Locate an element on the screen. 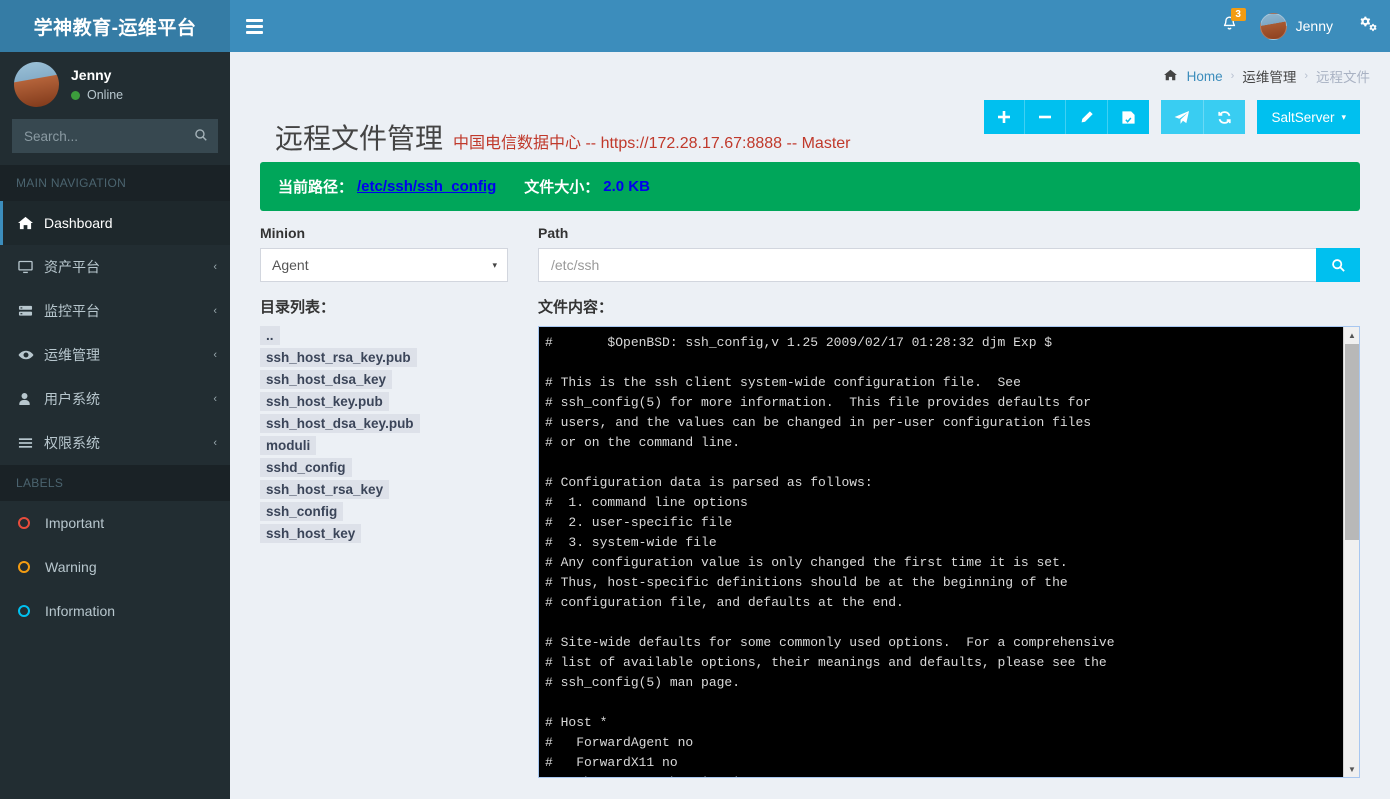  gears-icon is located at coordinates (1368, 26).